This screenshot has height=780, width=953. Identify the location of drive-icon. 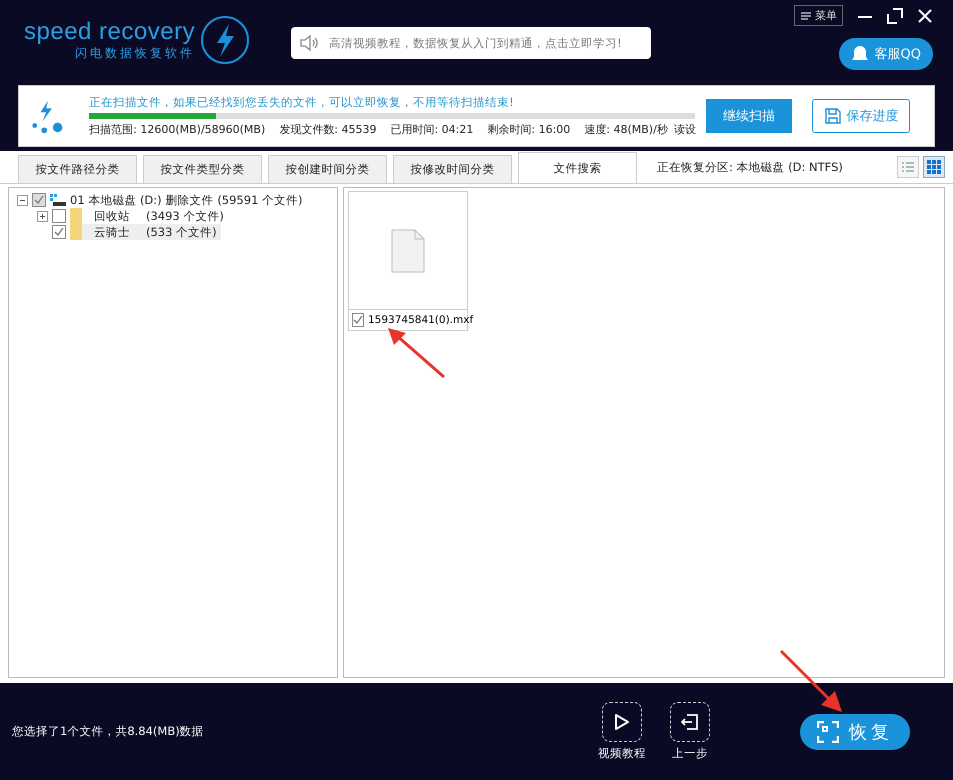
(58, 200).